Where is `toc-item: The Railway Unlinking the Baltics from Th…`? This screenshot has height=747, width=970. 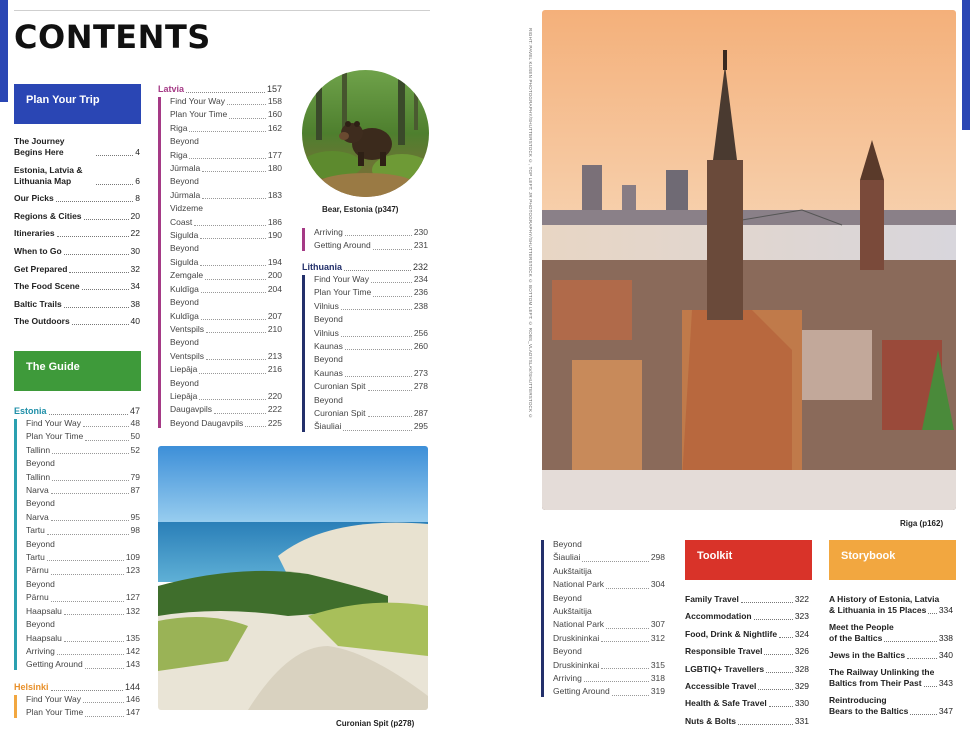 toc-item: The Railway Unlinking the Baltics from Th… is located at coordinates (891, 678).